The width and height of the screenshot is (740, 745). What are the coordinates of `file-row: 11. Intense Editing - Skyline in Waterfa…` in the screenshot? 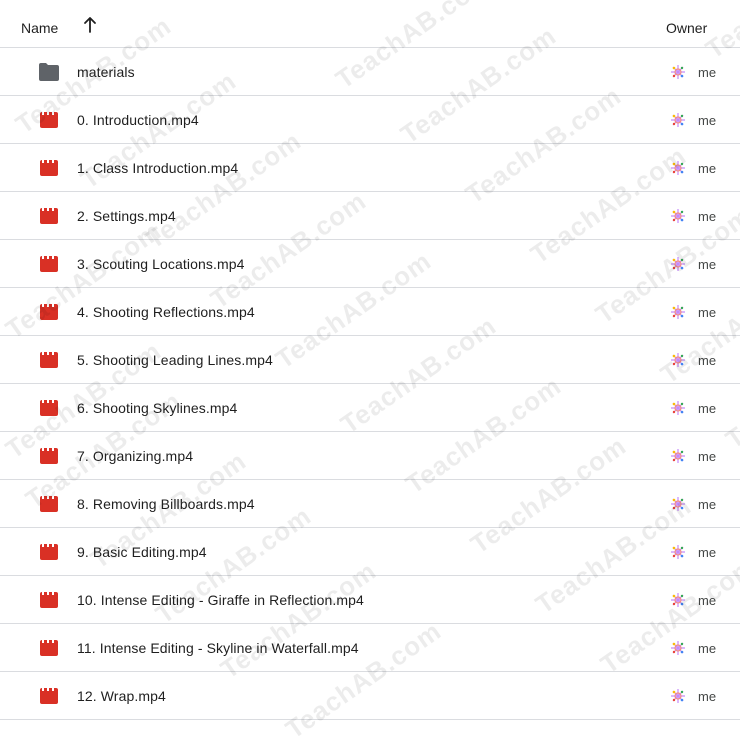 It's located at (370, 648).